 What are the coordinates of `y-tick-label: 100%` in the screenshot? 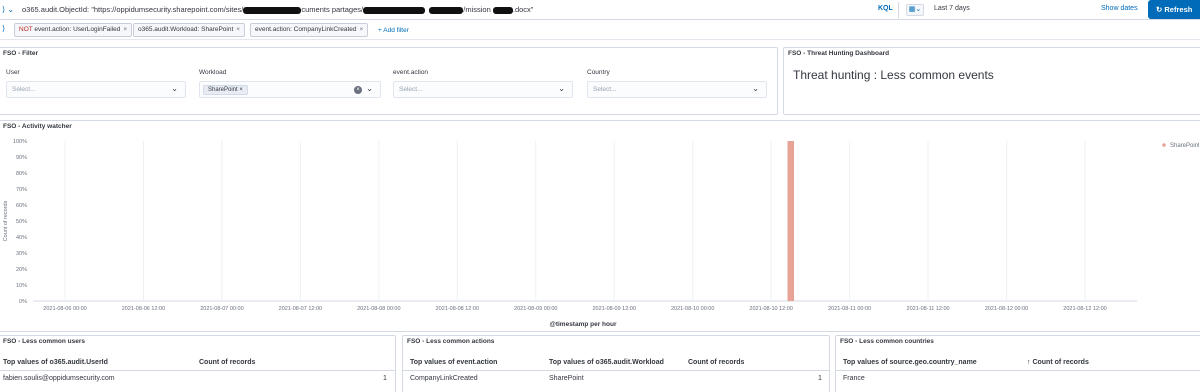 It's located at (20, 142).